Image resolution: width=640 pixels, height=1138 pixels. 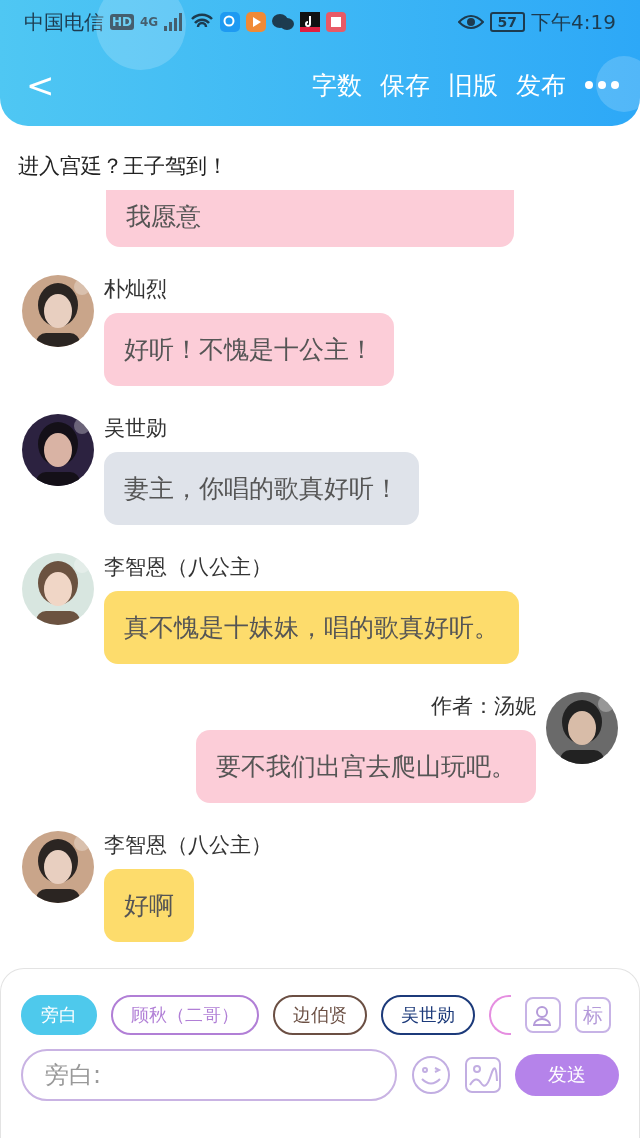 What do you see at coordinates (573, 22) in the screenshot?
I see `clock-text: 下午4:19` at bounding box center [573, 22].